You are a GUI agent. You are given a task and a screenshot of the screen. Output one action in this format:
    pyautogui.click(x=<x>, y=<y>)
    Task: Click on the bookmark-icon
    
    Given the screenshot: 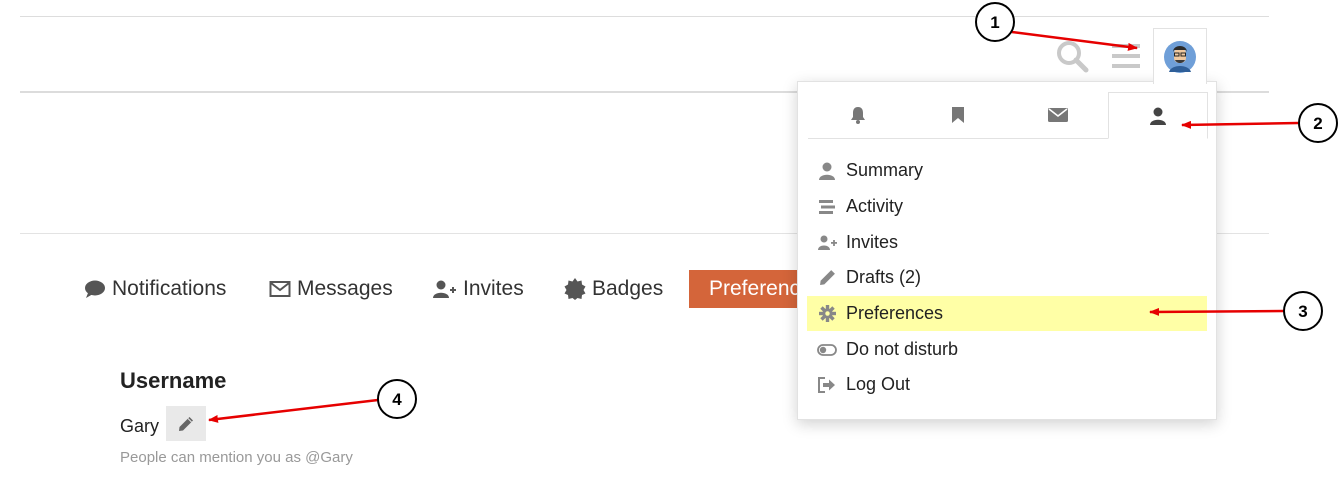 What is the action you would take?
    pyautogui.click(x=958, y=115)
    